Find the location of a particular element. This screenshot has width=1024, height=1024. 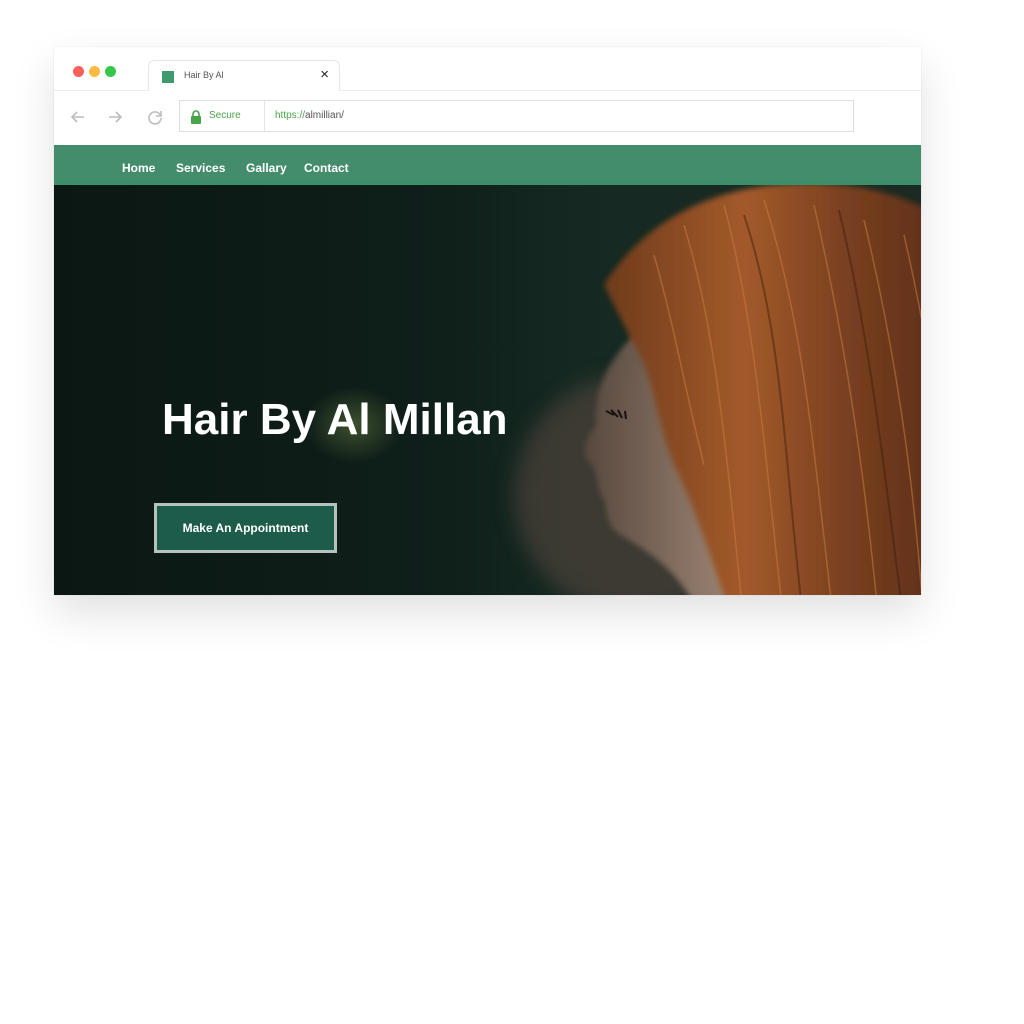

browser-tab: Hair By Al × is located at coordinates (244, 76).